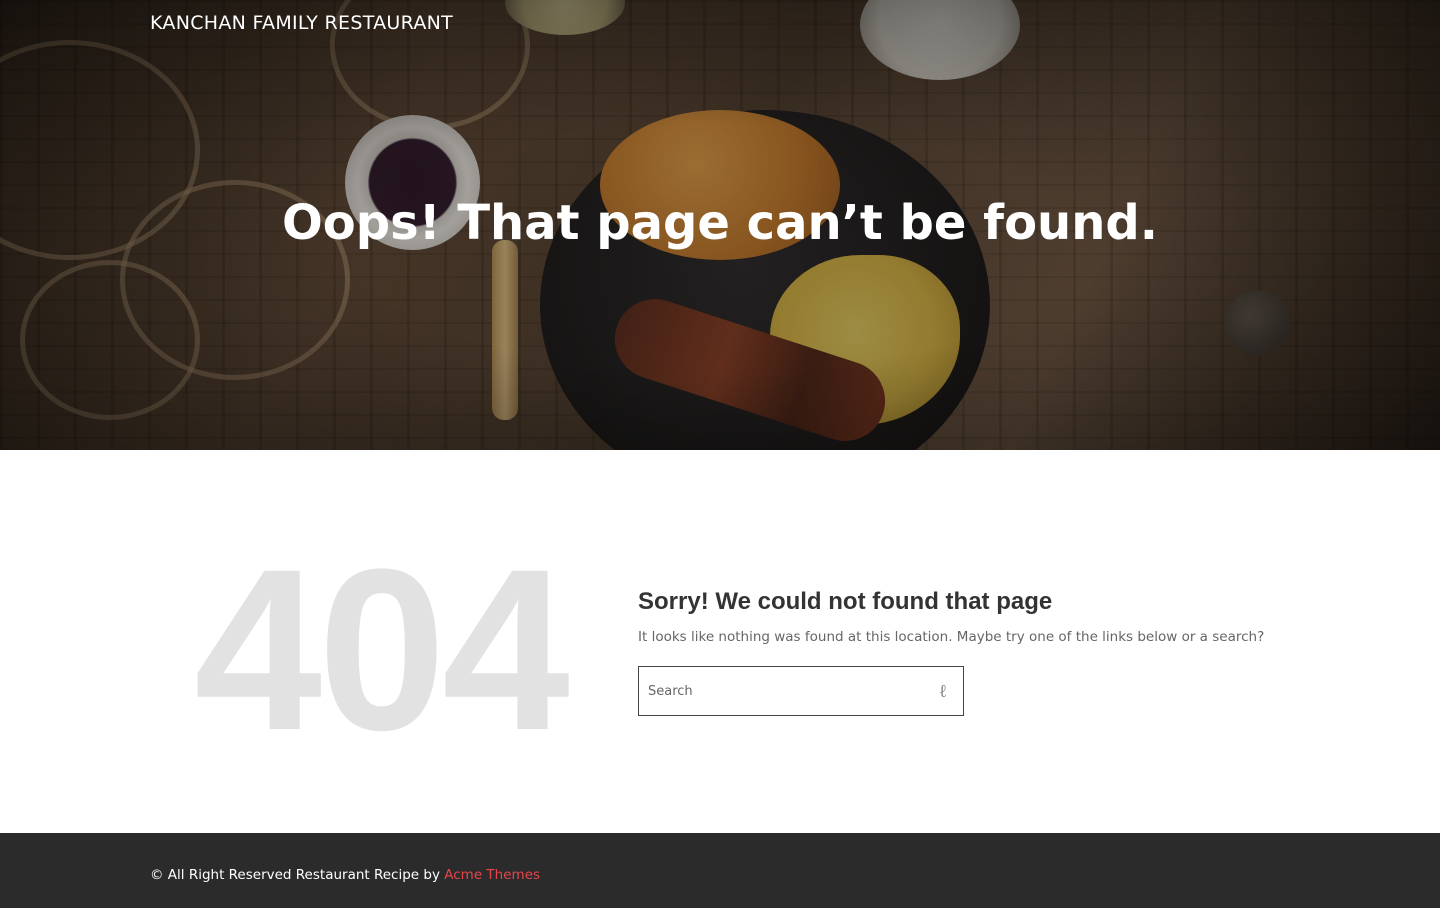 Image resolution: width=1440 pixels, height=908 pixels. Describe the element at coordinates (301, 23) in the screenshot. I see `site-title-link: KANCHAN FAMILY RESTAURANT` at that location.